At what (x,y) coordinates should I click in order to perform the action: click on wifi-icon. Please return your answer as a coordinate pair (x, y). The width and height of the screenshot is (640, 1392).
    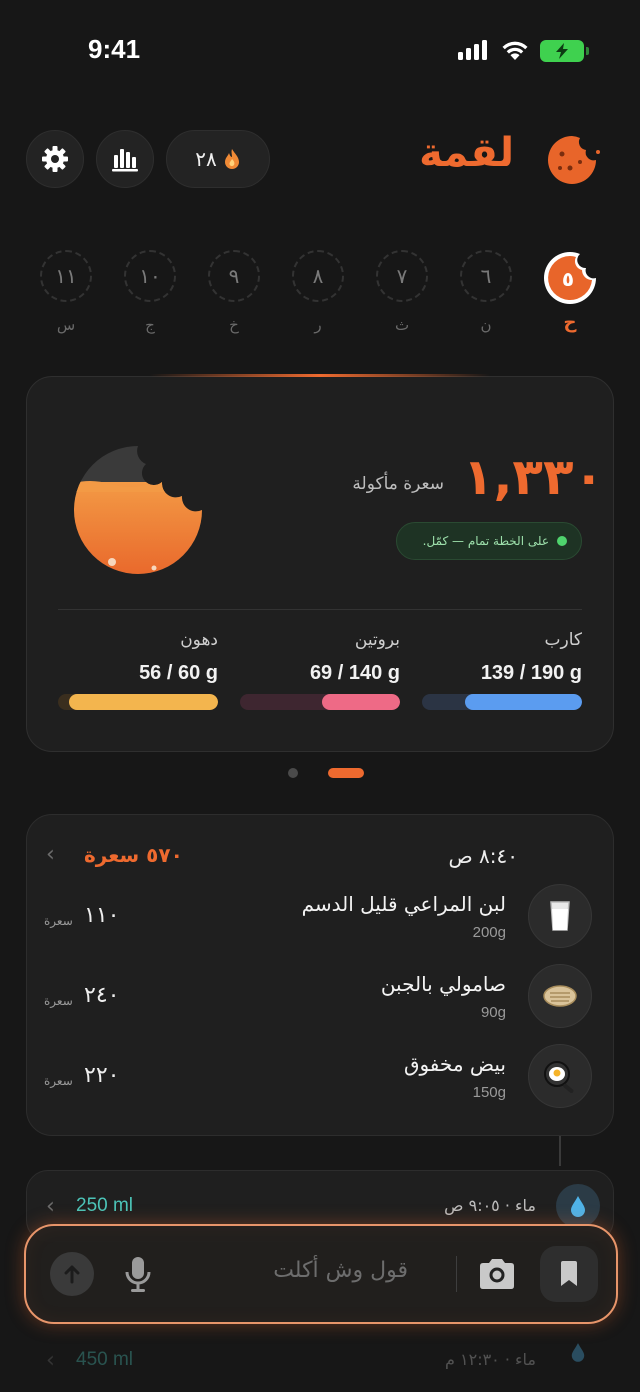
    Looking at the image, I should click on (515, 50).